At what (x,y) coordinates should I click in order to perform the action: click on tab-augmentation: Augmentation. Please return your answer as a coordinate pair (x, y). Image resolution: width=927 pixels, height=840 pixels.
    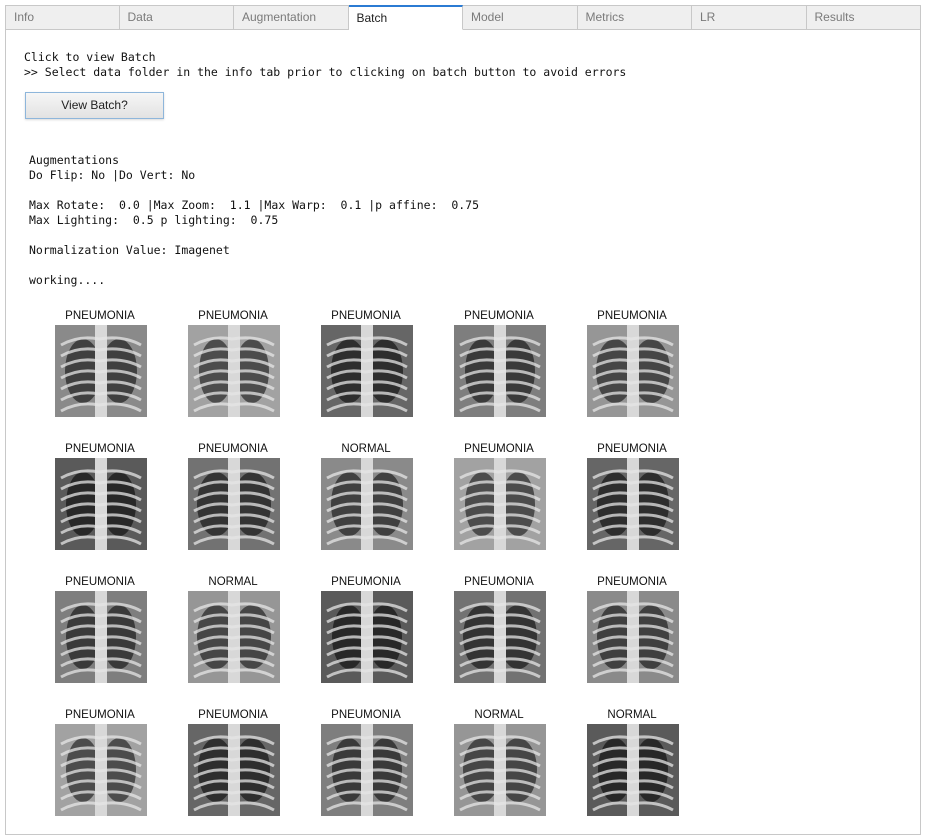
    Looking at the image, I should click on (291, 17).